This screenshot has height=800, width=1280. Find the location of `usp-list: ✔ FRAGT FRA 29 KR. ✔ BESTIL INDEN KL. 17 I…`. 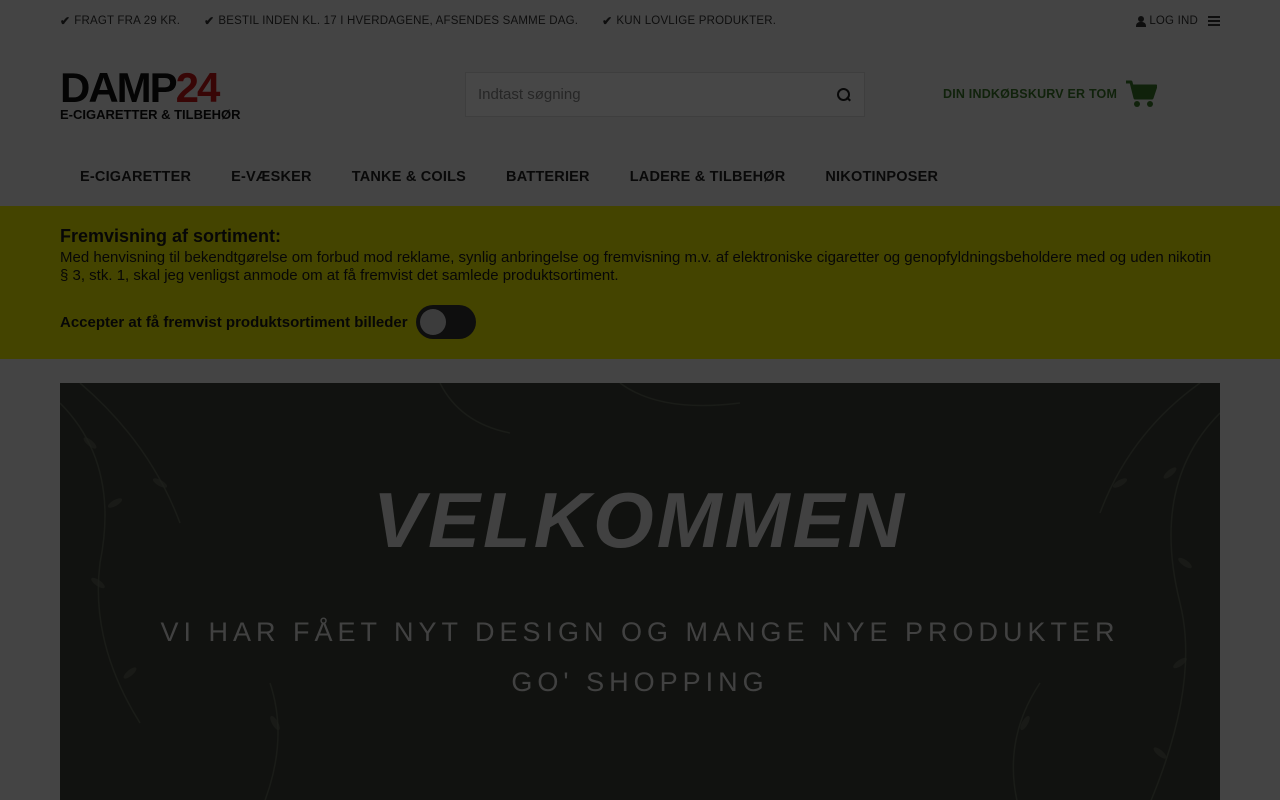

usp-list: ✔ FRAGT FRA 29 KR. ✔ BESTIL INDEN KL. 17 I… is located at coordinates (418, 21).